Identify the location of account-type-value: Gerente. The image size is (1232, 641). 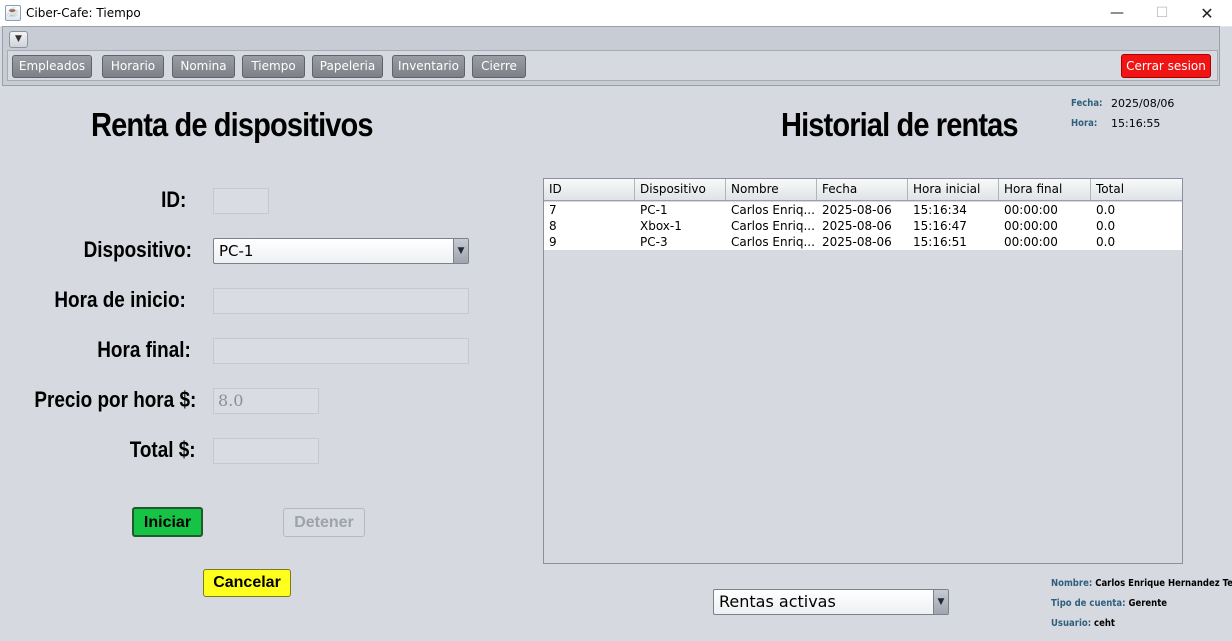
(1148, 603).